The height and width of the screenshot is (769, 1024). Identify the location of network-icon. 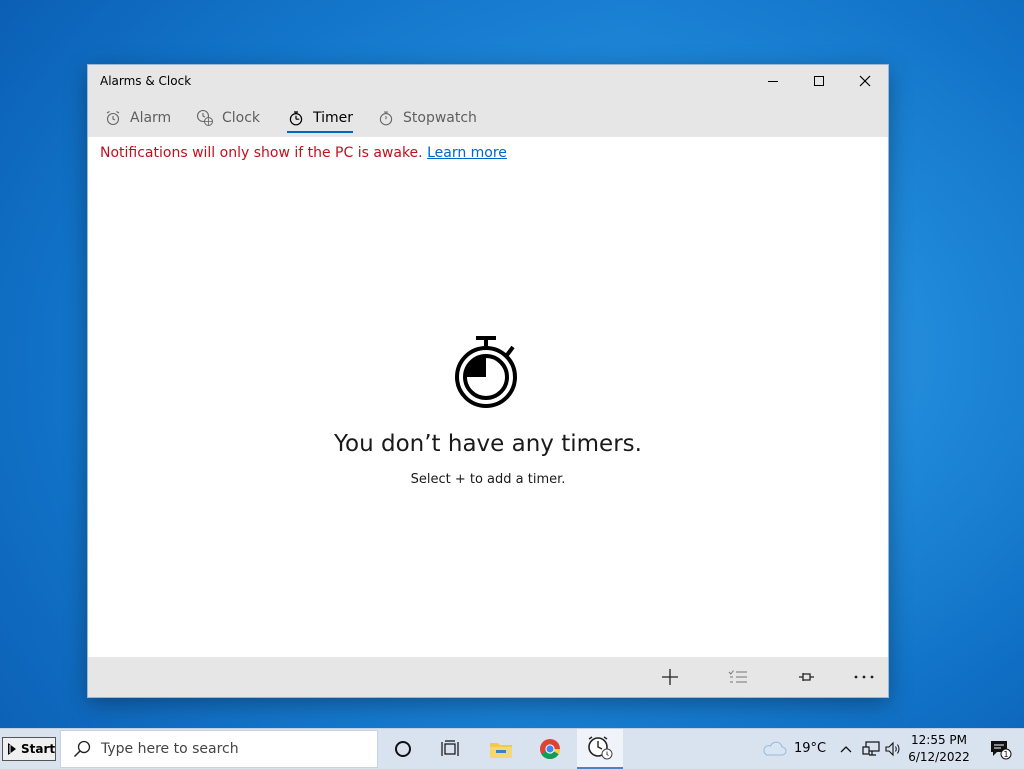
(871, 748).